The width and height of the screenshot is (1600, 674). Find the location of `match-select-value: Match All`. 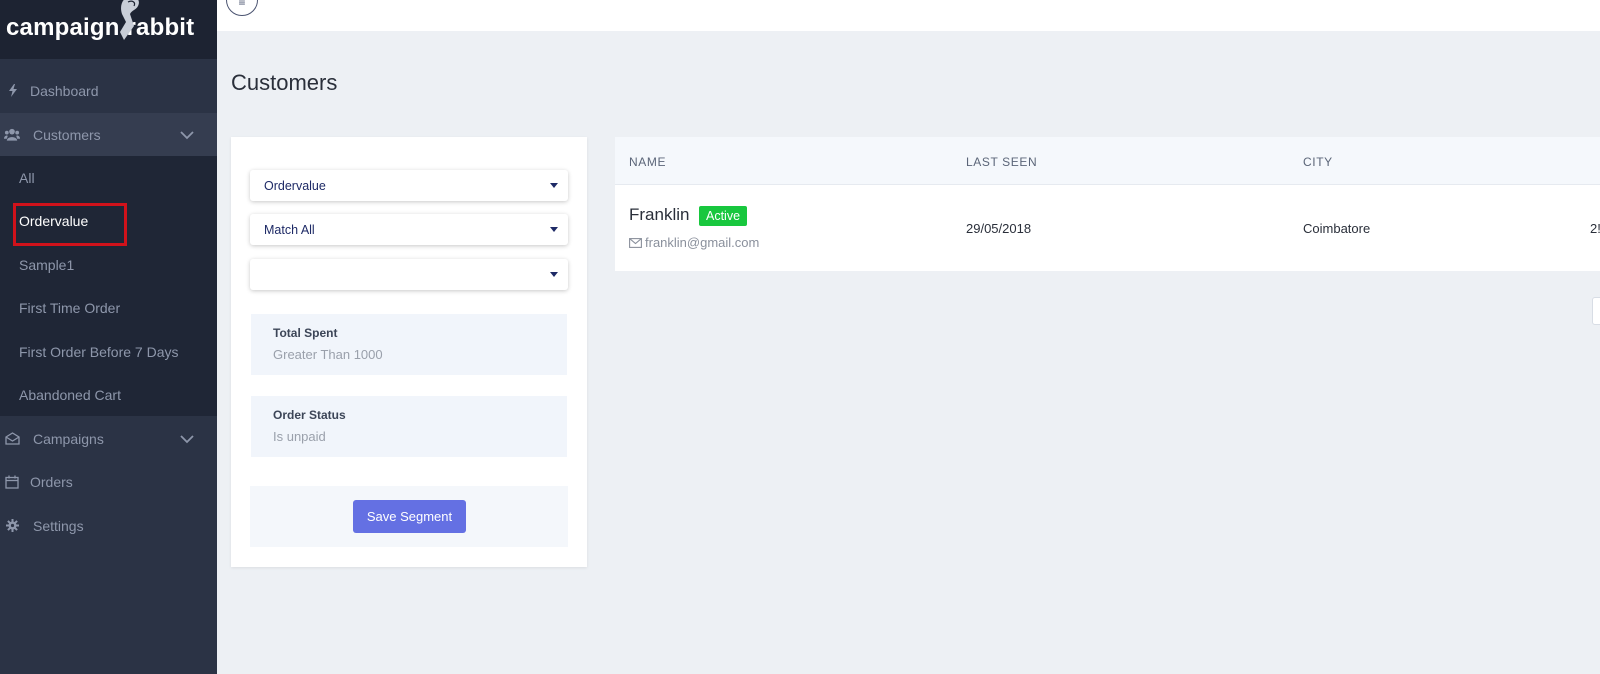

match-select-value: Match All is located at coordinates (289, 229).